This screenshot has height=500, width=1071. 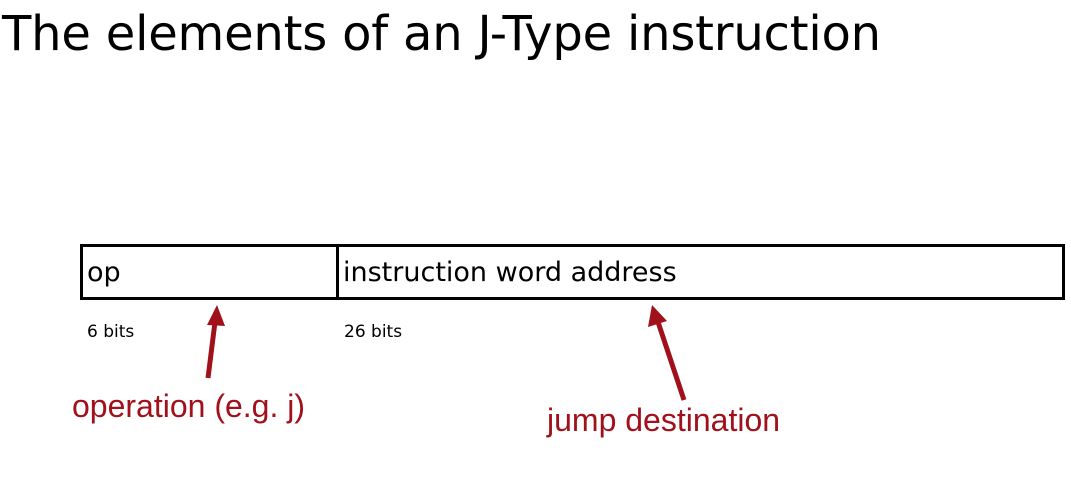 What do you see at coordinates (189, 406) in the screenshot?
I see `op-annotation-label: operation (e.g. j)` at bounding box center [189, 406].